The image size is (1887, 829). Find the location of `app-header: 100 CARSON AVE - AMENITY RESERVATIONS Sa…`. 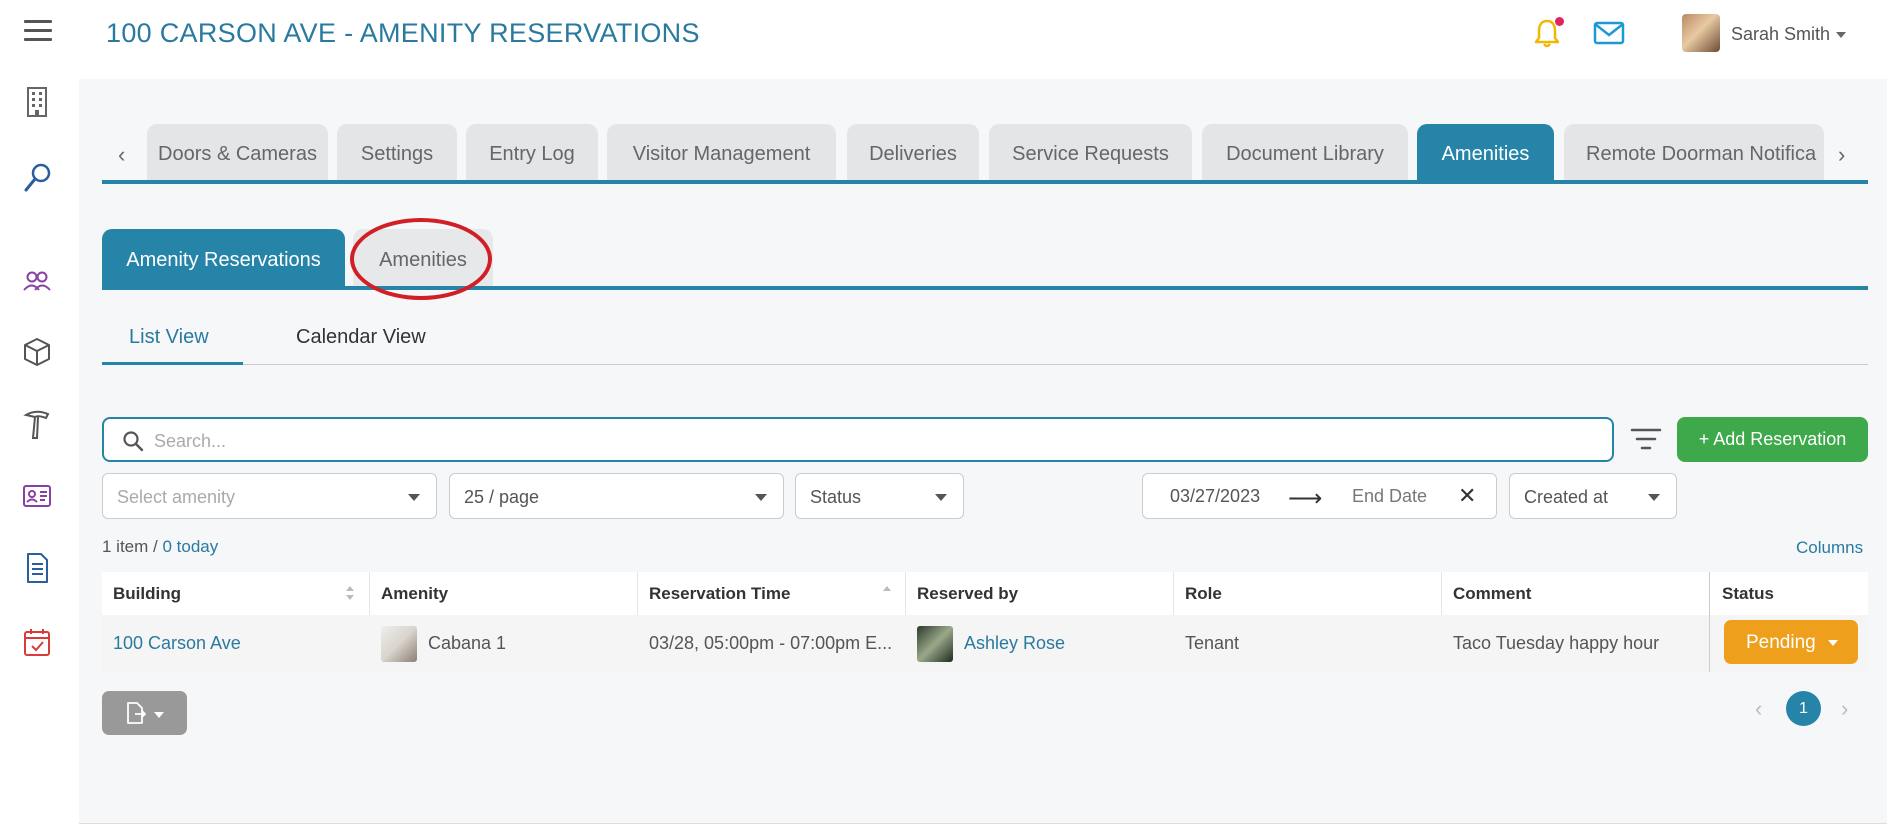

app-header: 100 CARSON AVE - AMENITY RESERVATIONS Sa… is located at coordinates (943, 33).